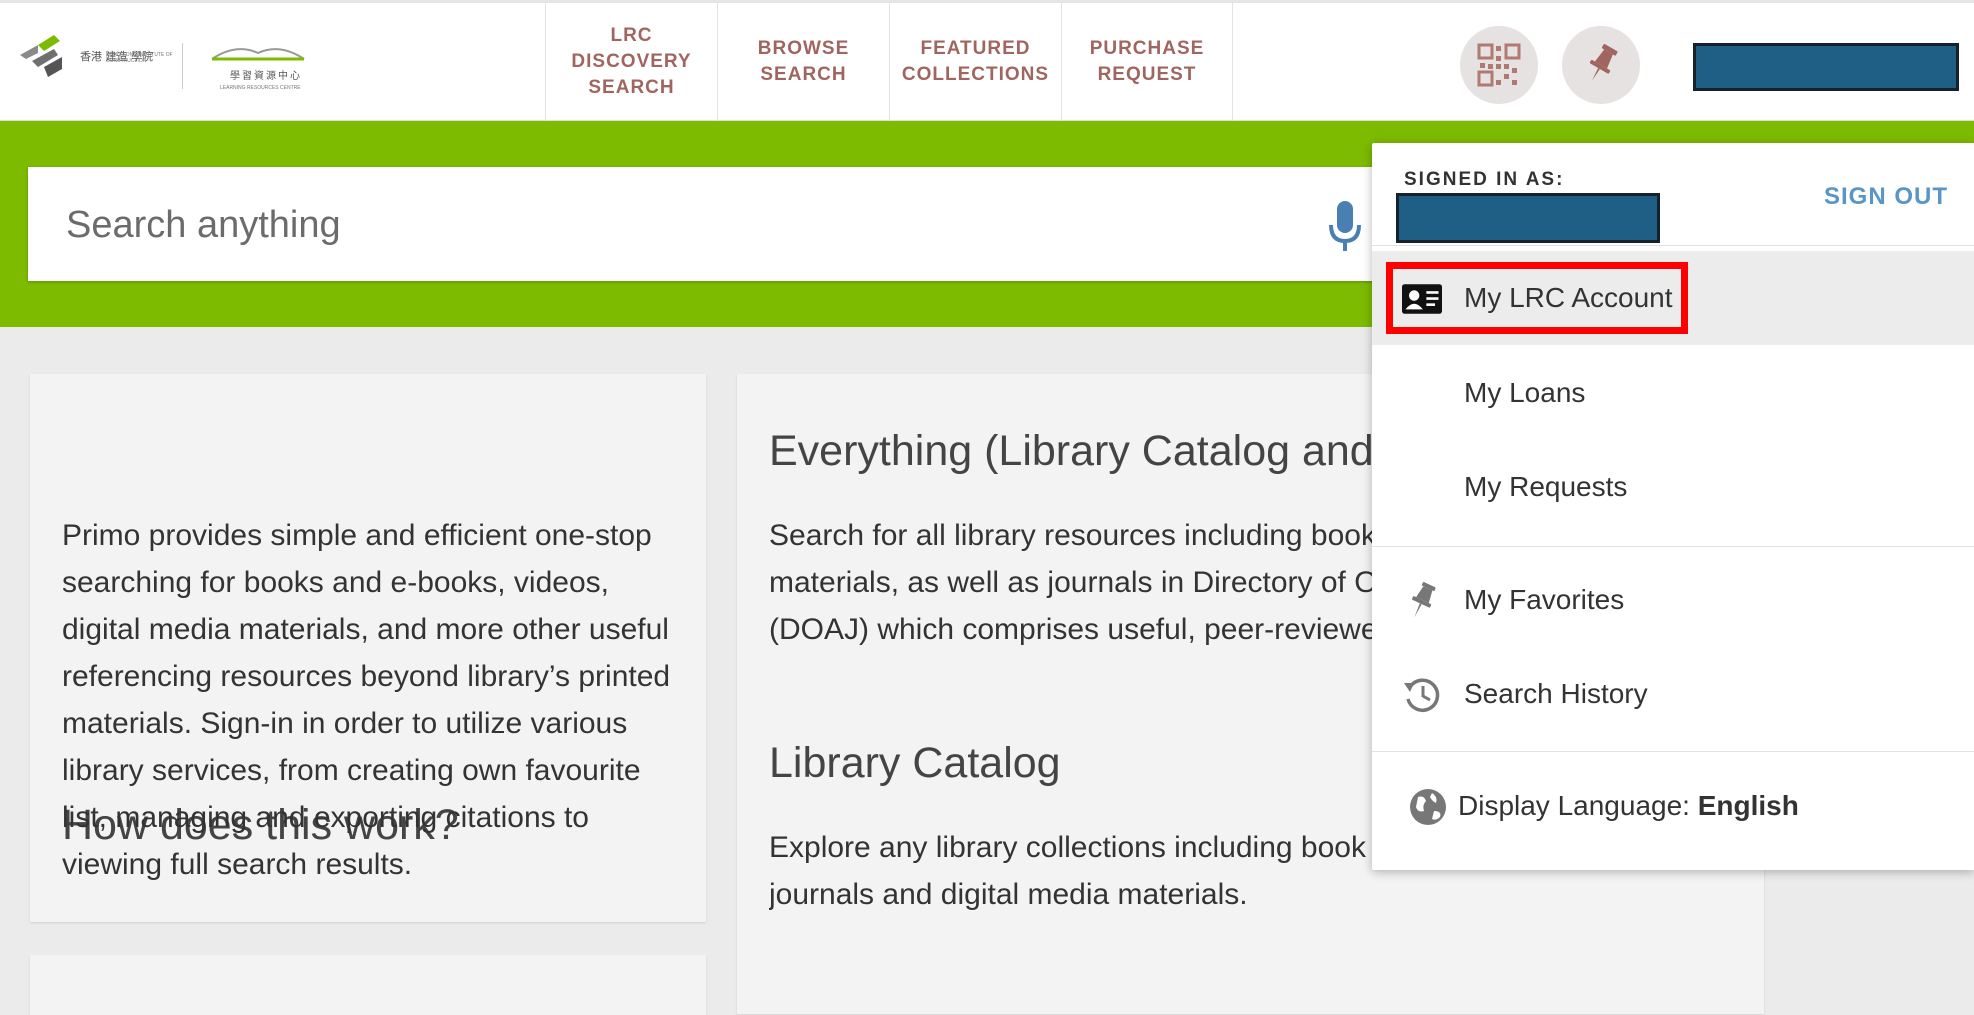 Image resolution: width=1974 pixels, height=1015 pixels. What do you see at coordinates (1071, 451) in the screenshot?
I see `everything-scope-title: Everything (Library Catalog and` at bounding box center [1071, 451].